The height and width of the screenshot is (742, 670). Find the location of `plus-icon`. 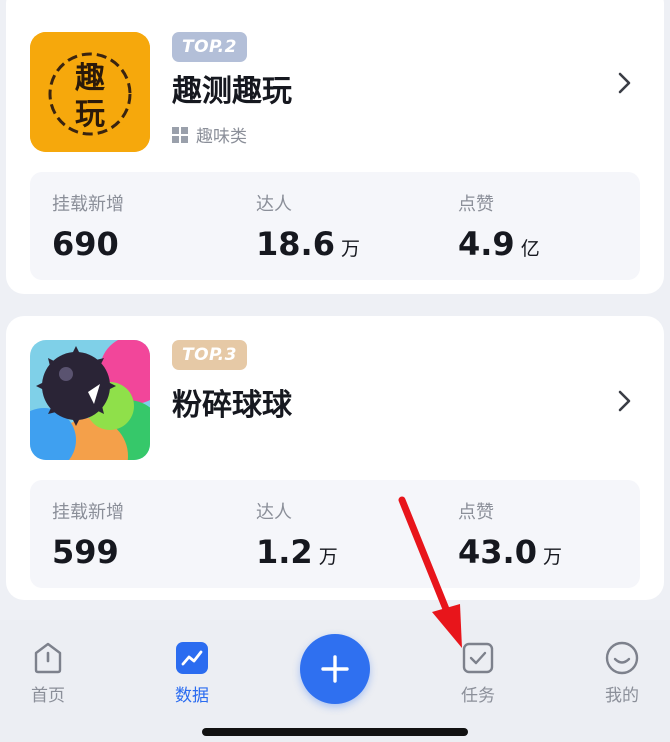

plus-icon is located at coordinates (335, 669).